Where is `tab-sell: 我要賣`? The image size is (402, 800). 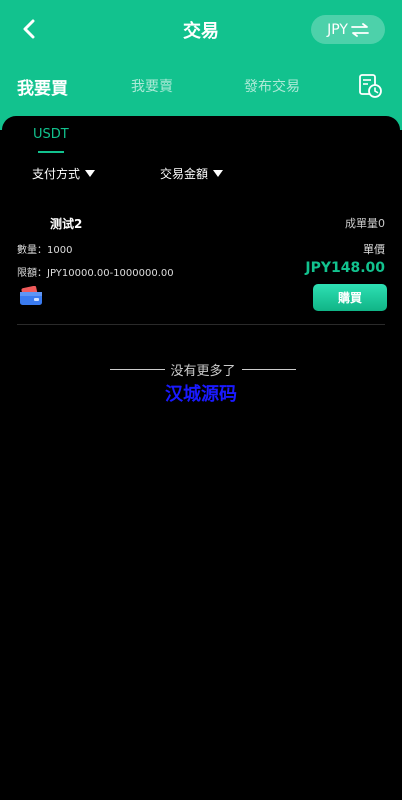 tab-sell: 我要賣 is located at coordinates (152, 86).